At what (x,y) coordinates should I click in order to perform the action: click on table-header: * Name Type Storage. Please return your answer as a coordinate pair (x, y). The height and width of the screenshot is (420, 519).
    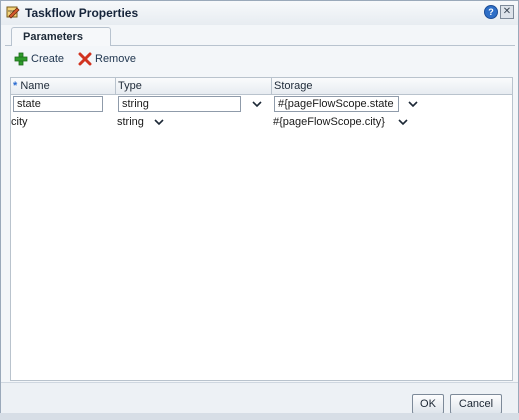
    Looking at the image, I should click on (261, 86).